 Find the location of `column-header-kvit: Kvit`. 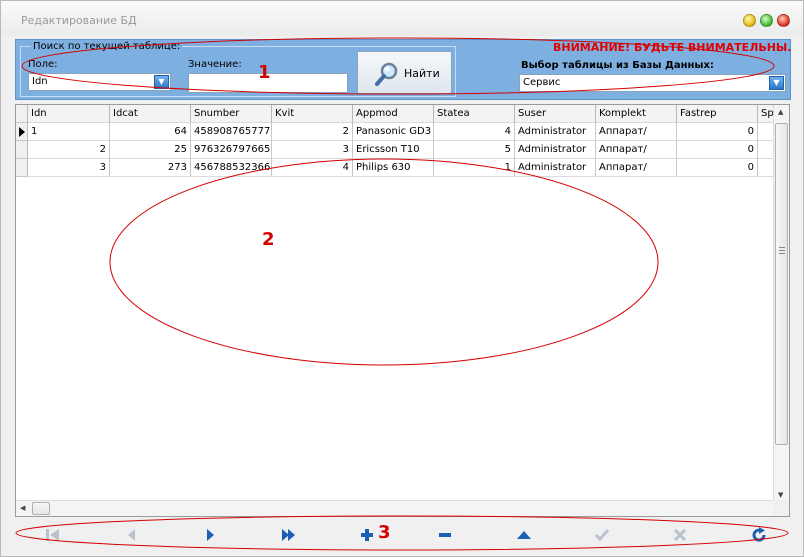

column-header-kvit: Kvit is located at coordinates (312, 114).